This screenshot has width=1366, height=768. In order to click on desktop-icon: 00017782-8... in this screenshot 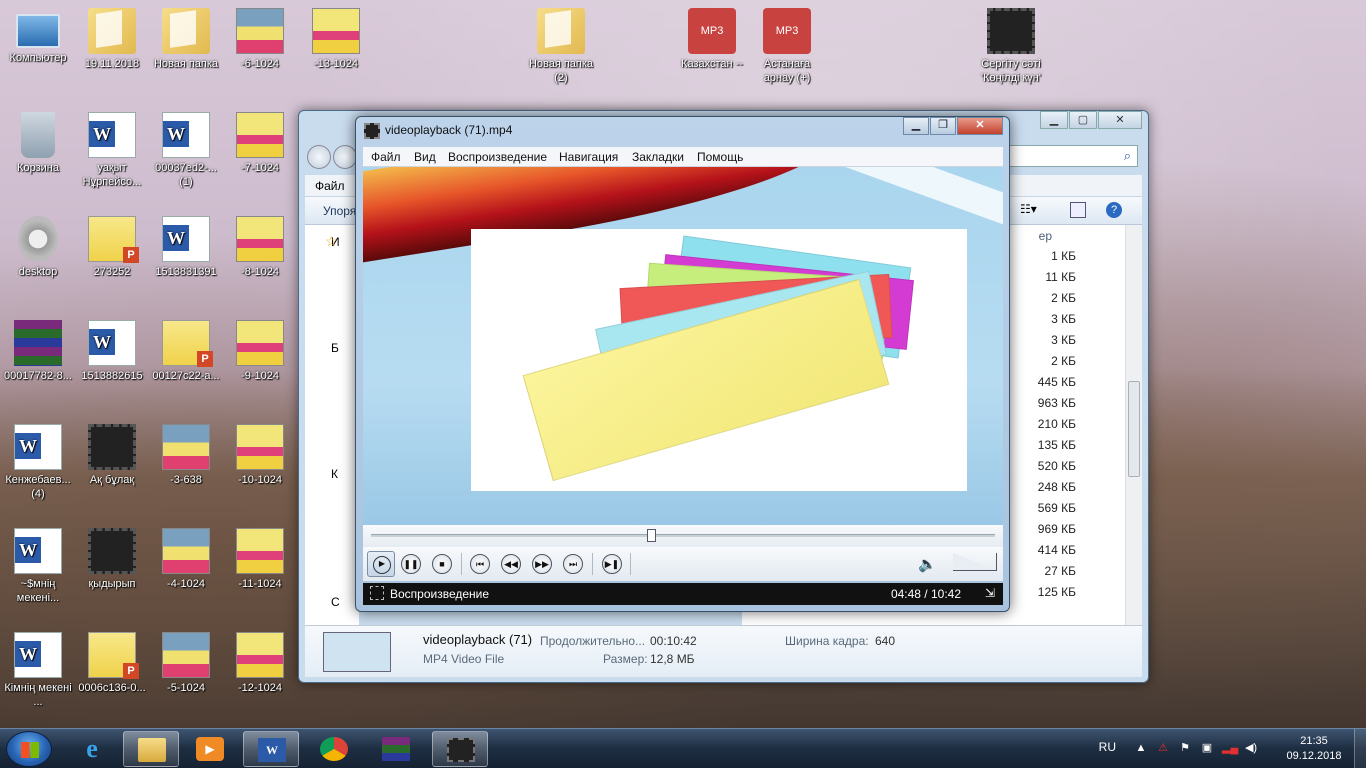, I will do `click(38, 351)`.